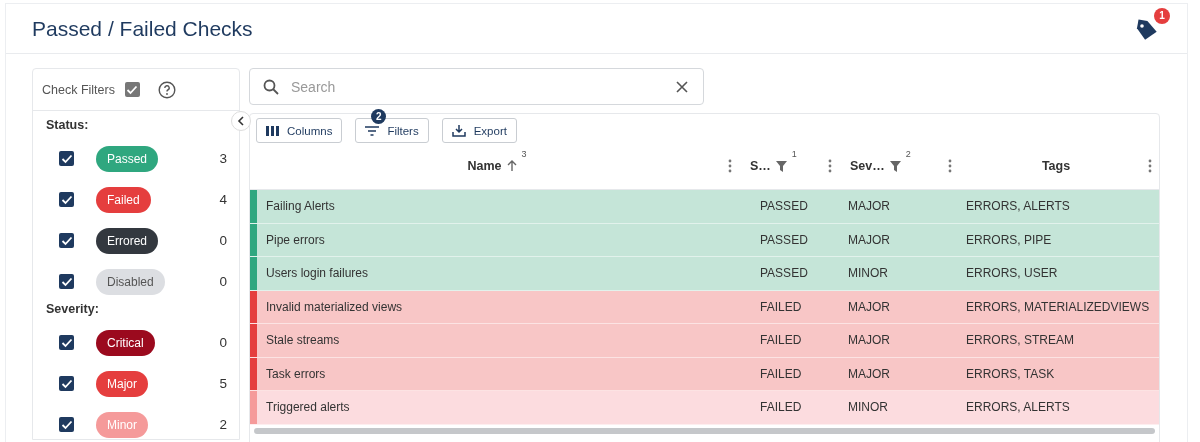 This screenshot has height=442, width=1200. Describe the element at coordinates (303, 340) in the screenshot. I see `table-cell-text: Stale streams` at that location.